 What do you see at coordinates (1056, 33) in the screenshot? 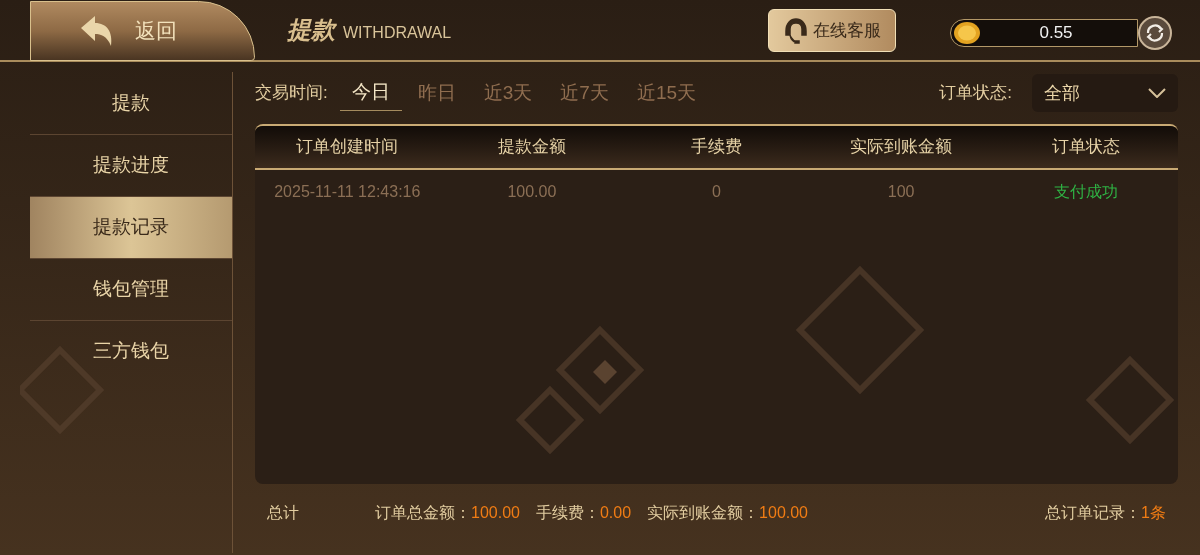
I see `balance-value: 0.55` at bounding box center [1056, 33].